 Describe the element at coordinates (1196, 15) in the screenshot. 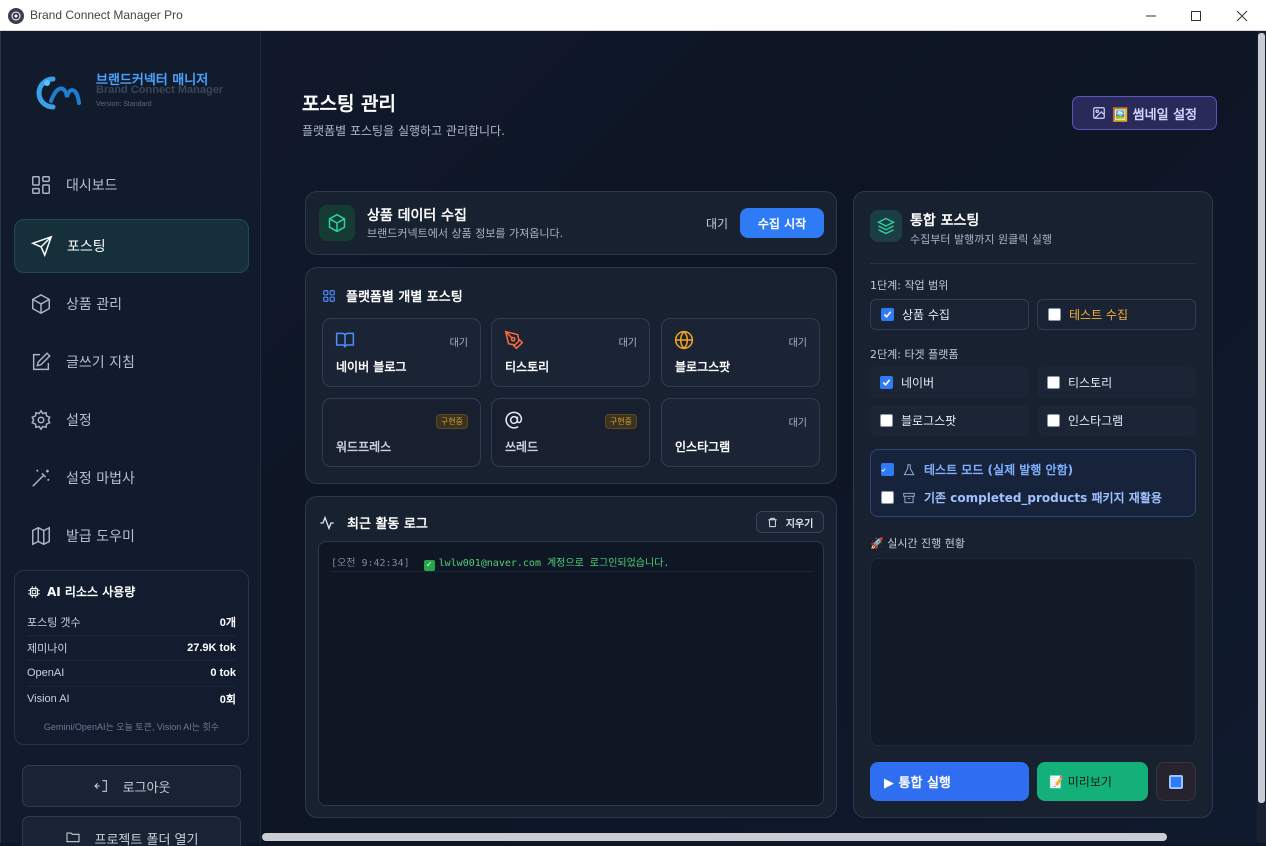

I see `maximize-button` at that location.